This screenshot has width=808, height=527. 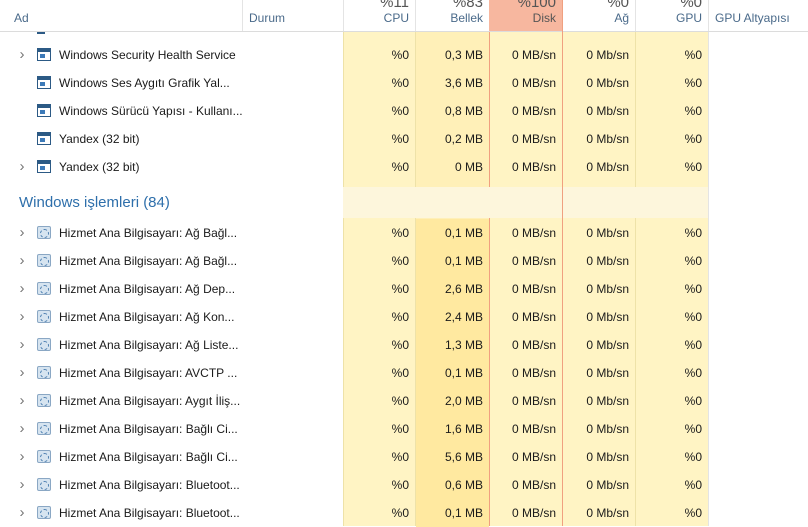 I want to click on header-memory-percent: %83, so click(x=467, y=5).